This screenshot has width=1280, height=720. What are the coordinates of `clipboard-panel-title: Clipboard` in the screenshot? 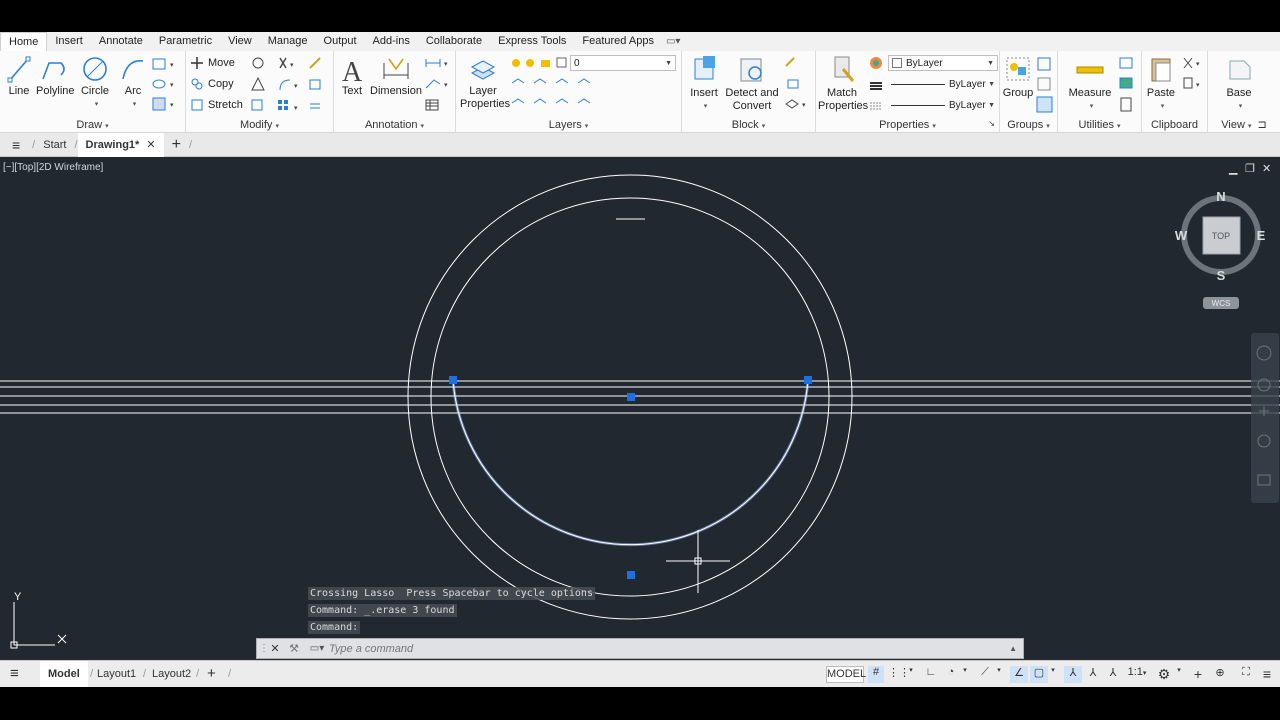 It's located at (1174, 125).